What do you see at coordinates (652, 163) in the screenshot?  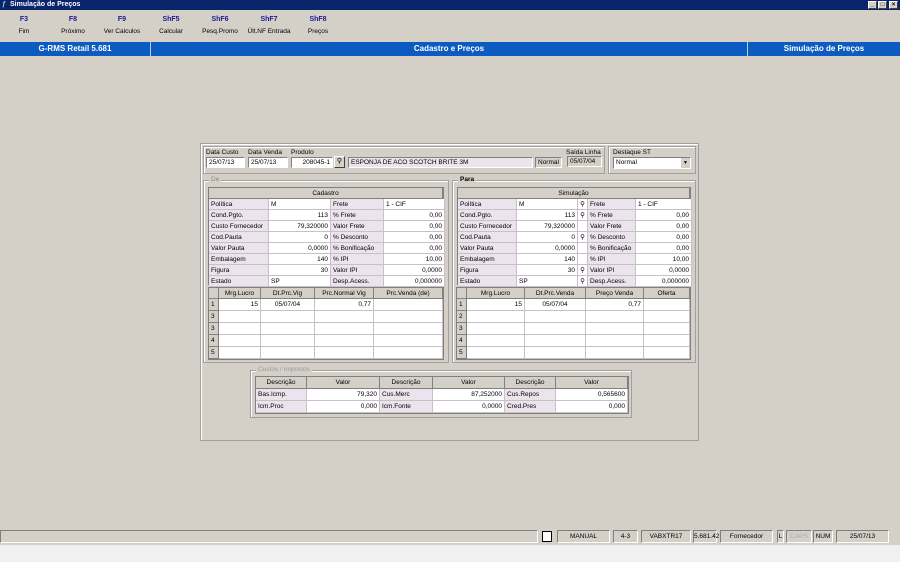 I see `destaque-st-select: Normal ▼` at bounding box center [652, 163].